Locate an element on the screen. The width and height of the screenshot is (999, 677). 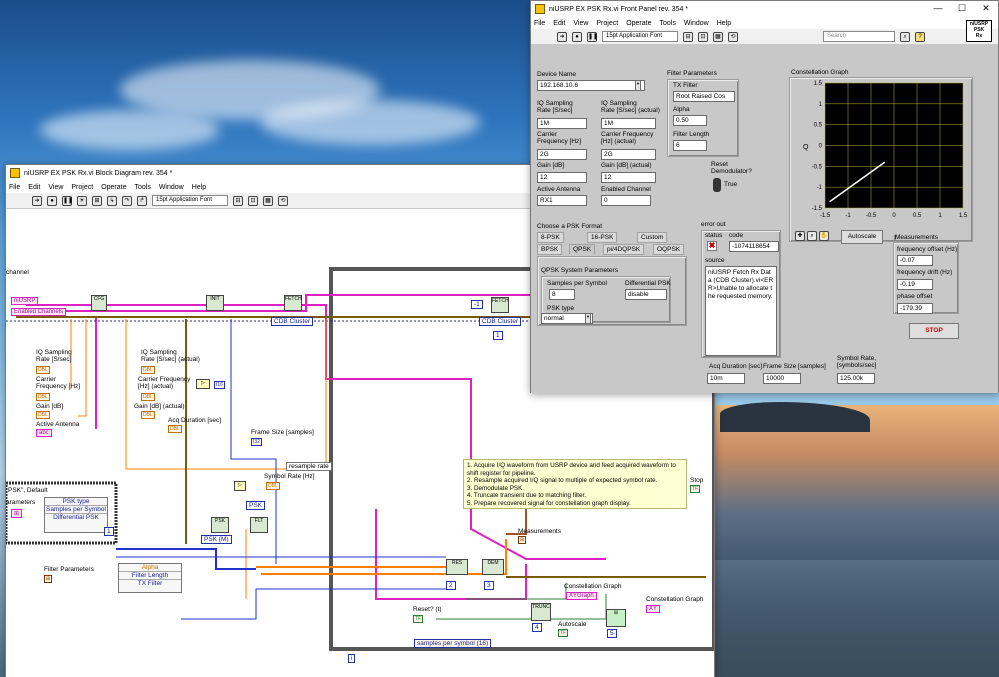
minimize-icon: — is located at coordinates (938, 8).